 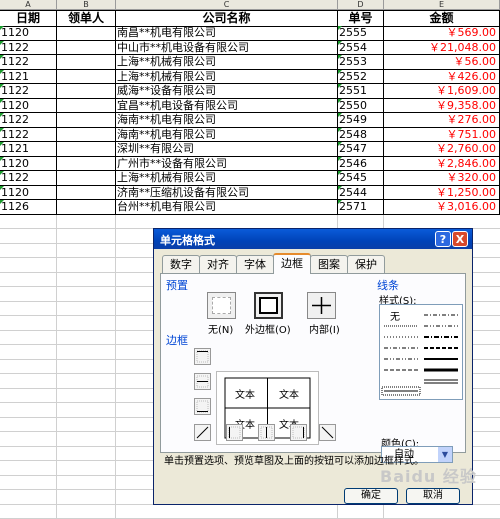 What do you see at coordinates (442, 207) in the screenshot?
I see `cell-amount: ￥3,016.00` at bounding box center [442, 207].